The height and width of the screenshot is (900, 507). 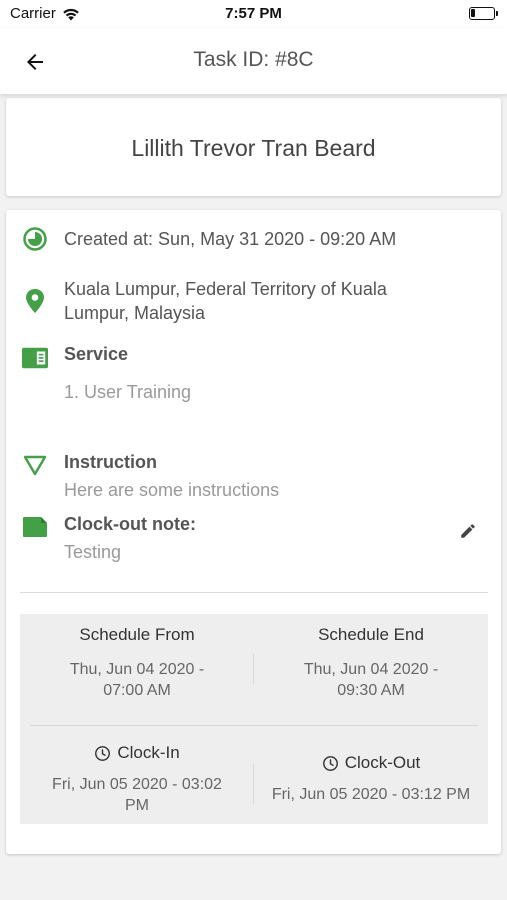 What do you see at coordinates (35, 358) in the screenshot?
I see `service-card-icon` at bounding box center [35, 358].